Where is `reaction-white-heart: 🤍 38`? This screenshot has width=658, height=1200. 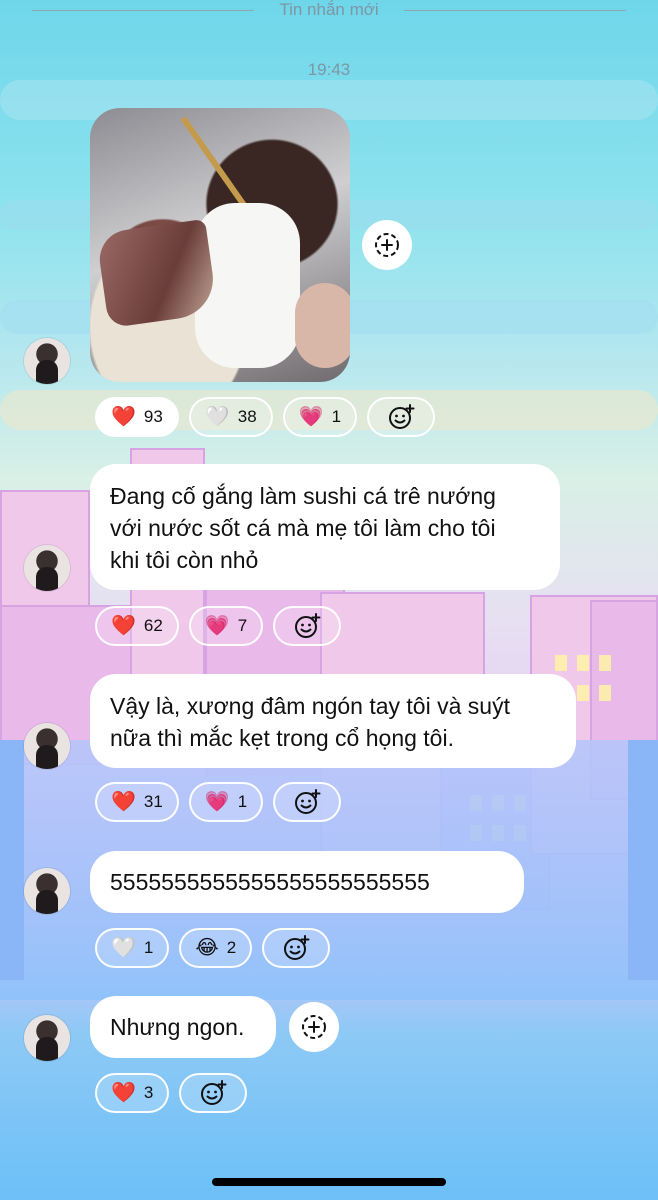 reaction-white-heart: 🤍 38 is located at coordinates (230, 417).